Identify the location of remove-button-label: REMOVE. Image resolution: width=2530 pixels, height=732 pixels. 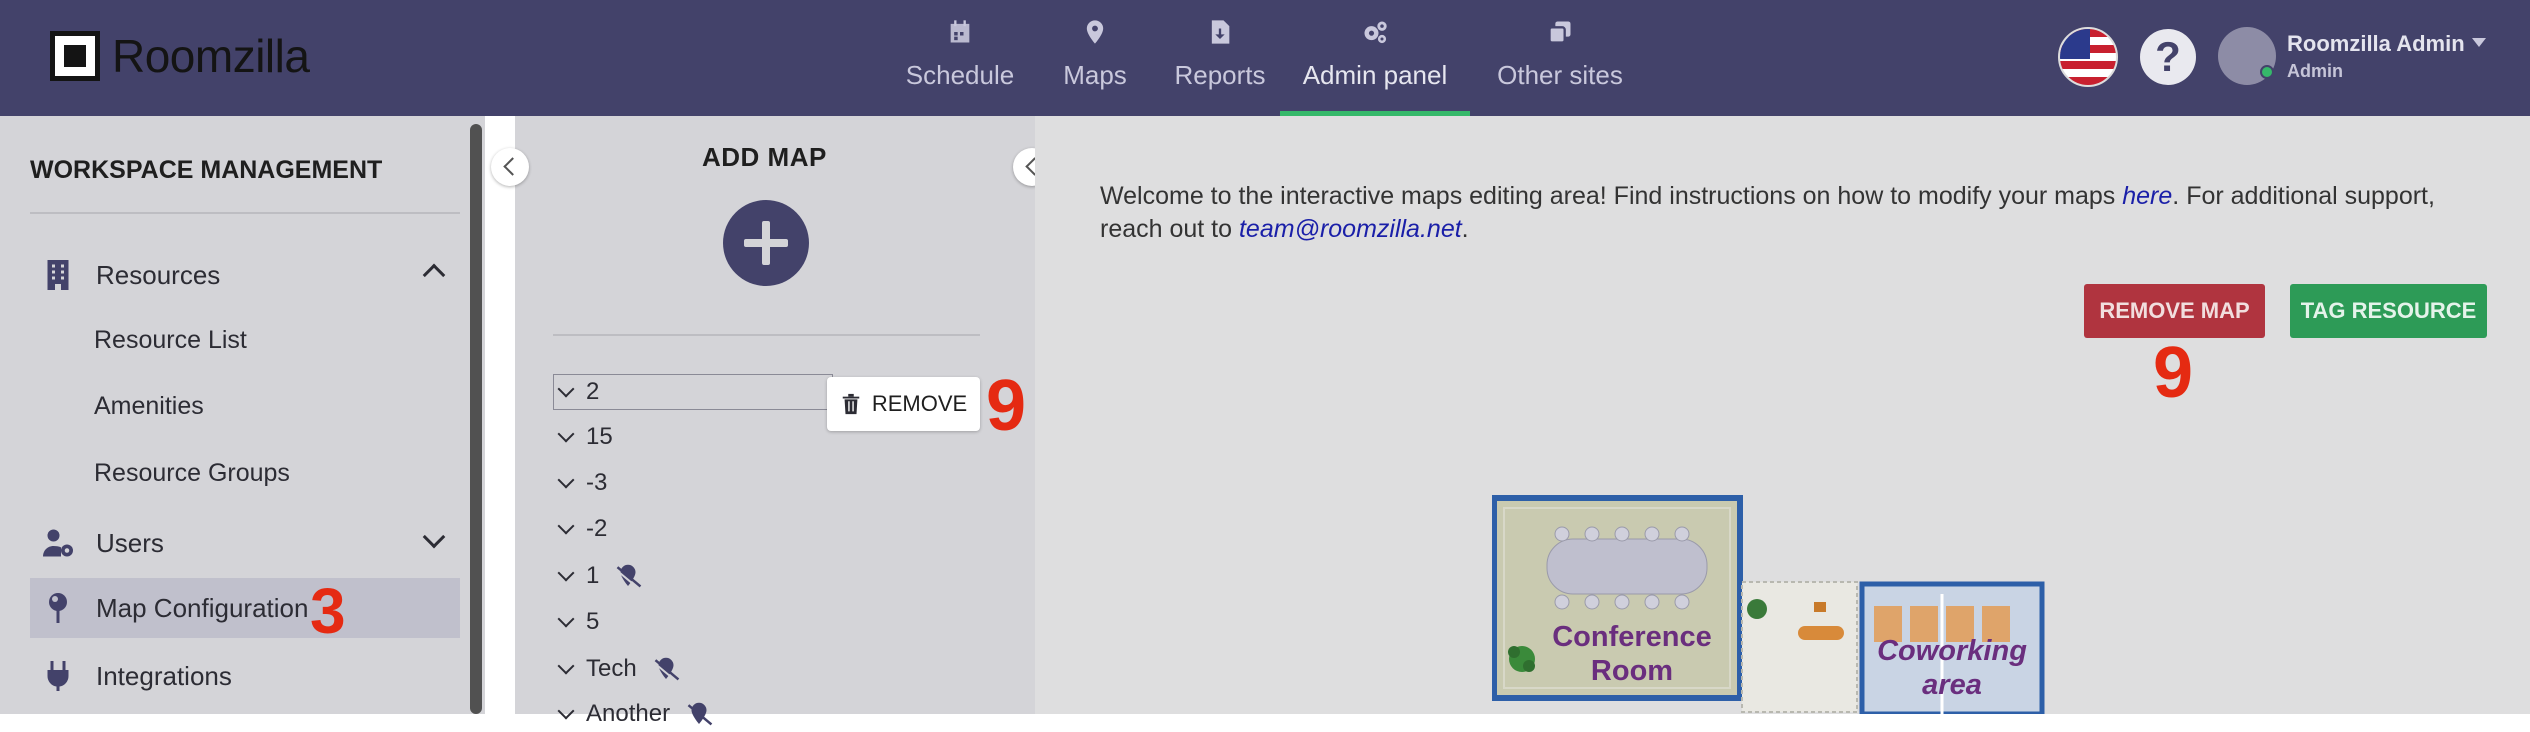
(919, 403).